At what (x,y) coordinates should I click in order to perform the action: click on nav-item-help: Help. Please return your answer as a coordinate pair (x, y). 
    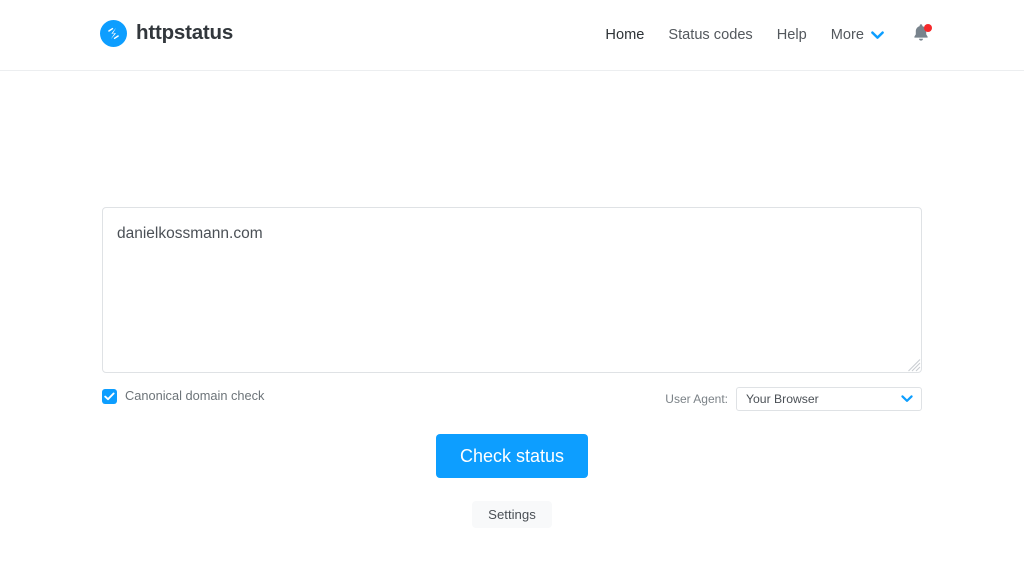
    Looking at the image, I should click on (792, 35).